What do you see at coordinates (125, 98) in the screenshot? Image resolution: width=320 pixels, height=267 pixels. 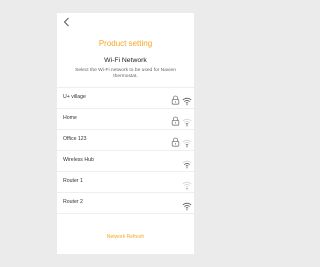 I see `network-row: U+ village` at bounding box center [125, 98].